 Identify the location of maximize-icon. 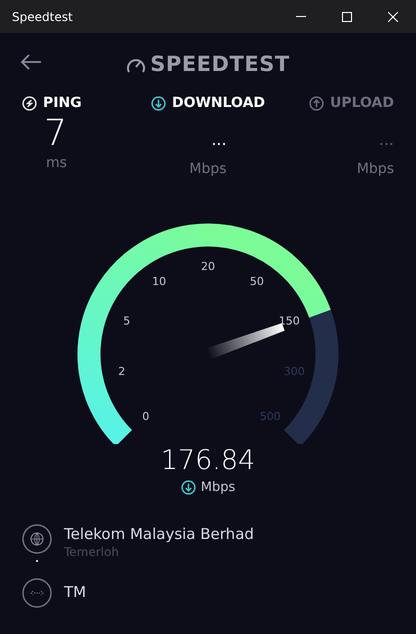
(347, 17).